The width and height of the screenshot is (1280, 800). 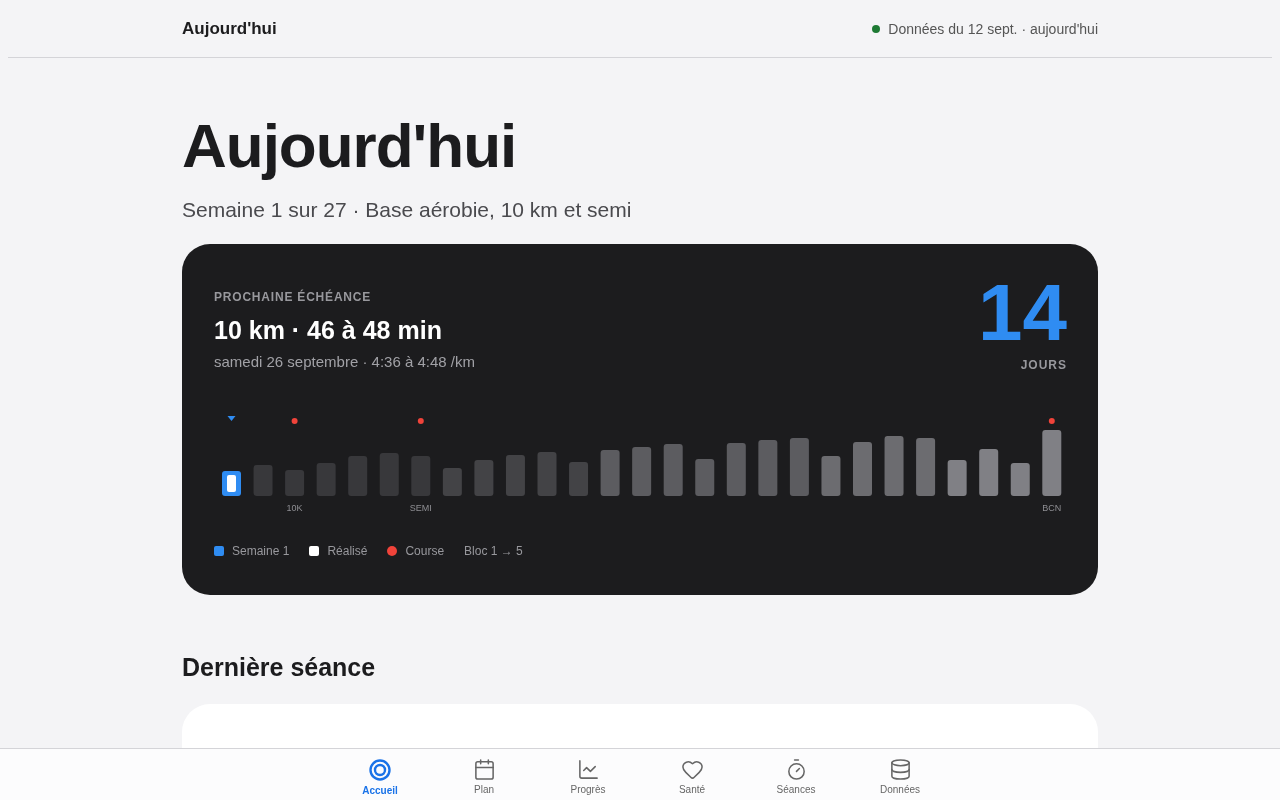 I want to click on race-label: BCN, so click(x=1052, y=508).